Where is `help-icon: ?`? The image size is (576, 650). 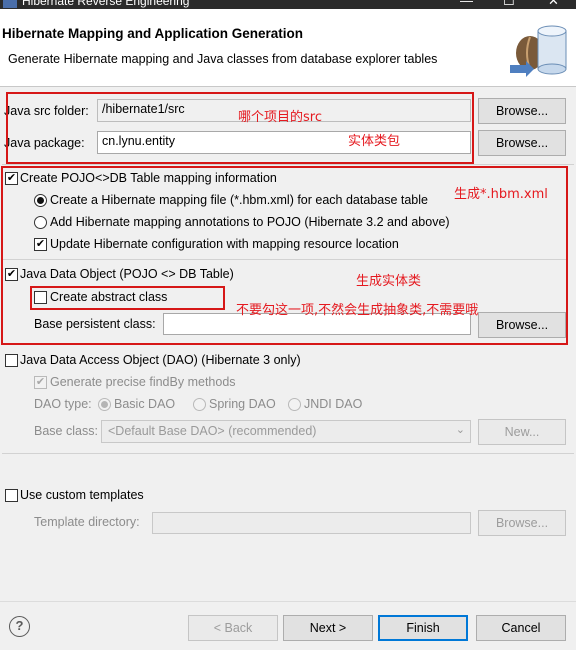 help-icon: ? is located at coordinates (19, 626).